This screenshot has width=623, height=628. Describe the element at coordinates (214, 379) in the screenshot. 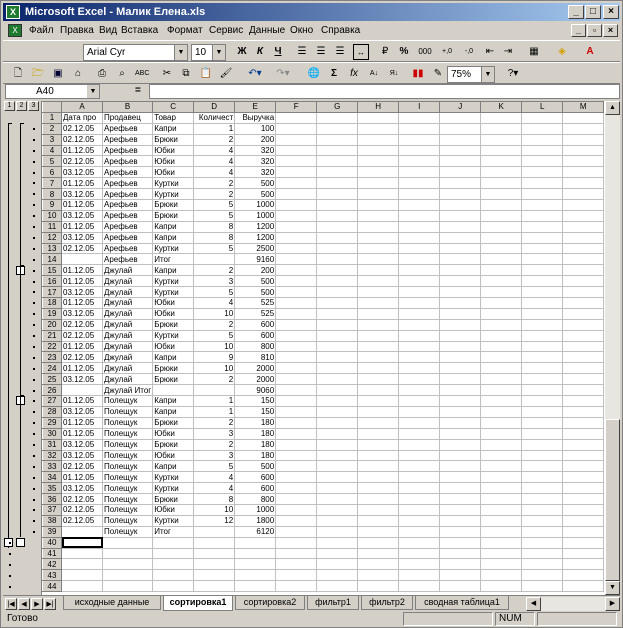

I see `cell: 2` at that location.